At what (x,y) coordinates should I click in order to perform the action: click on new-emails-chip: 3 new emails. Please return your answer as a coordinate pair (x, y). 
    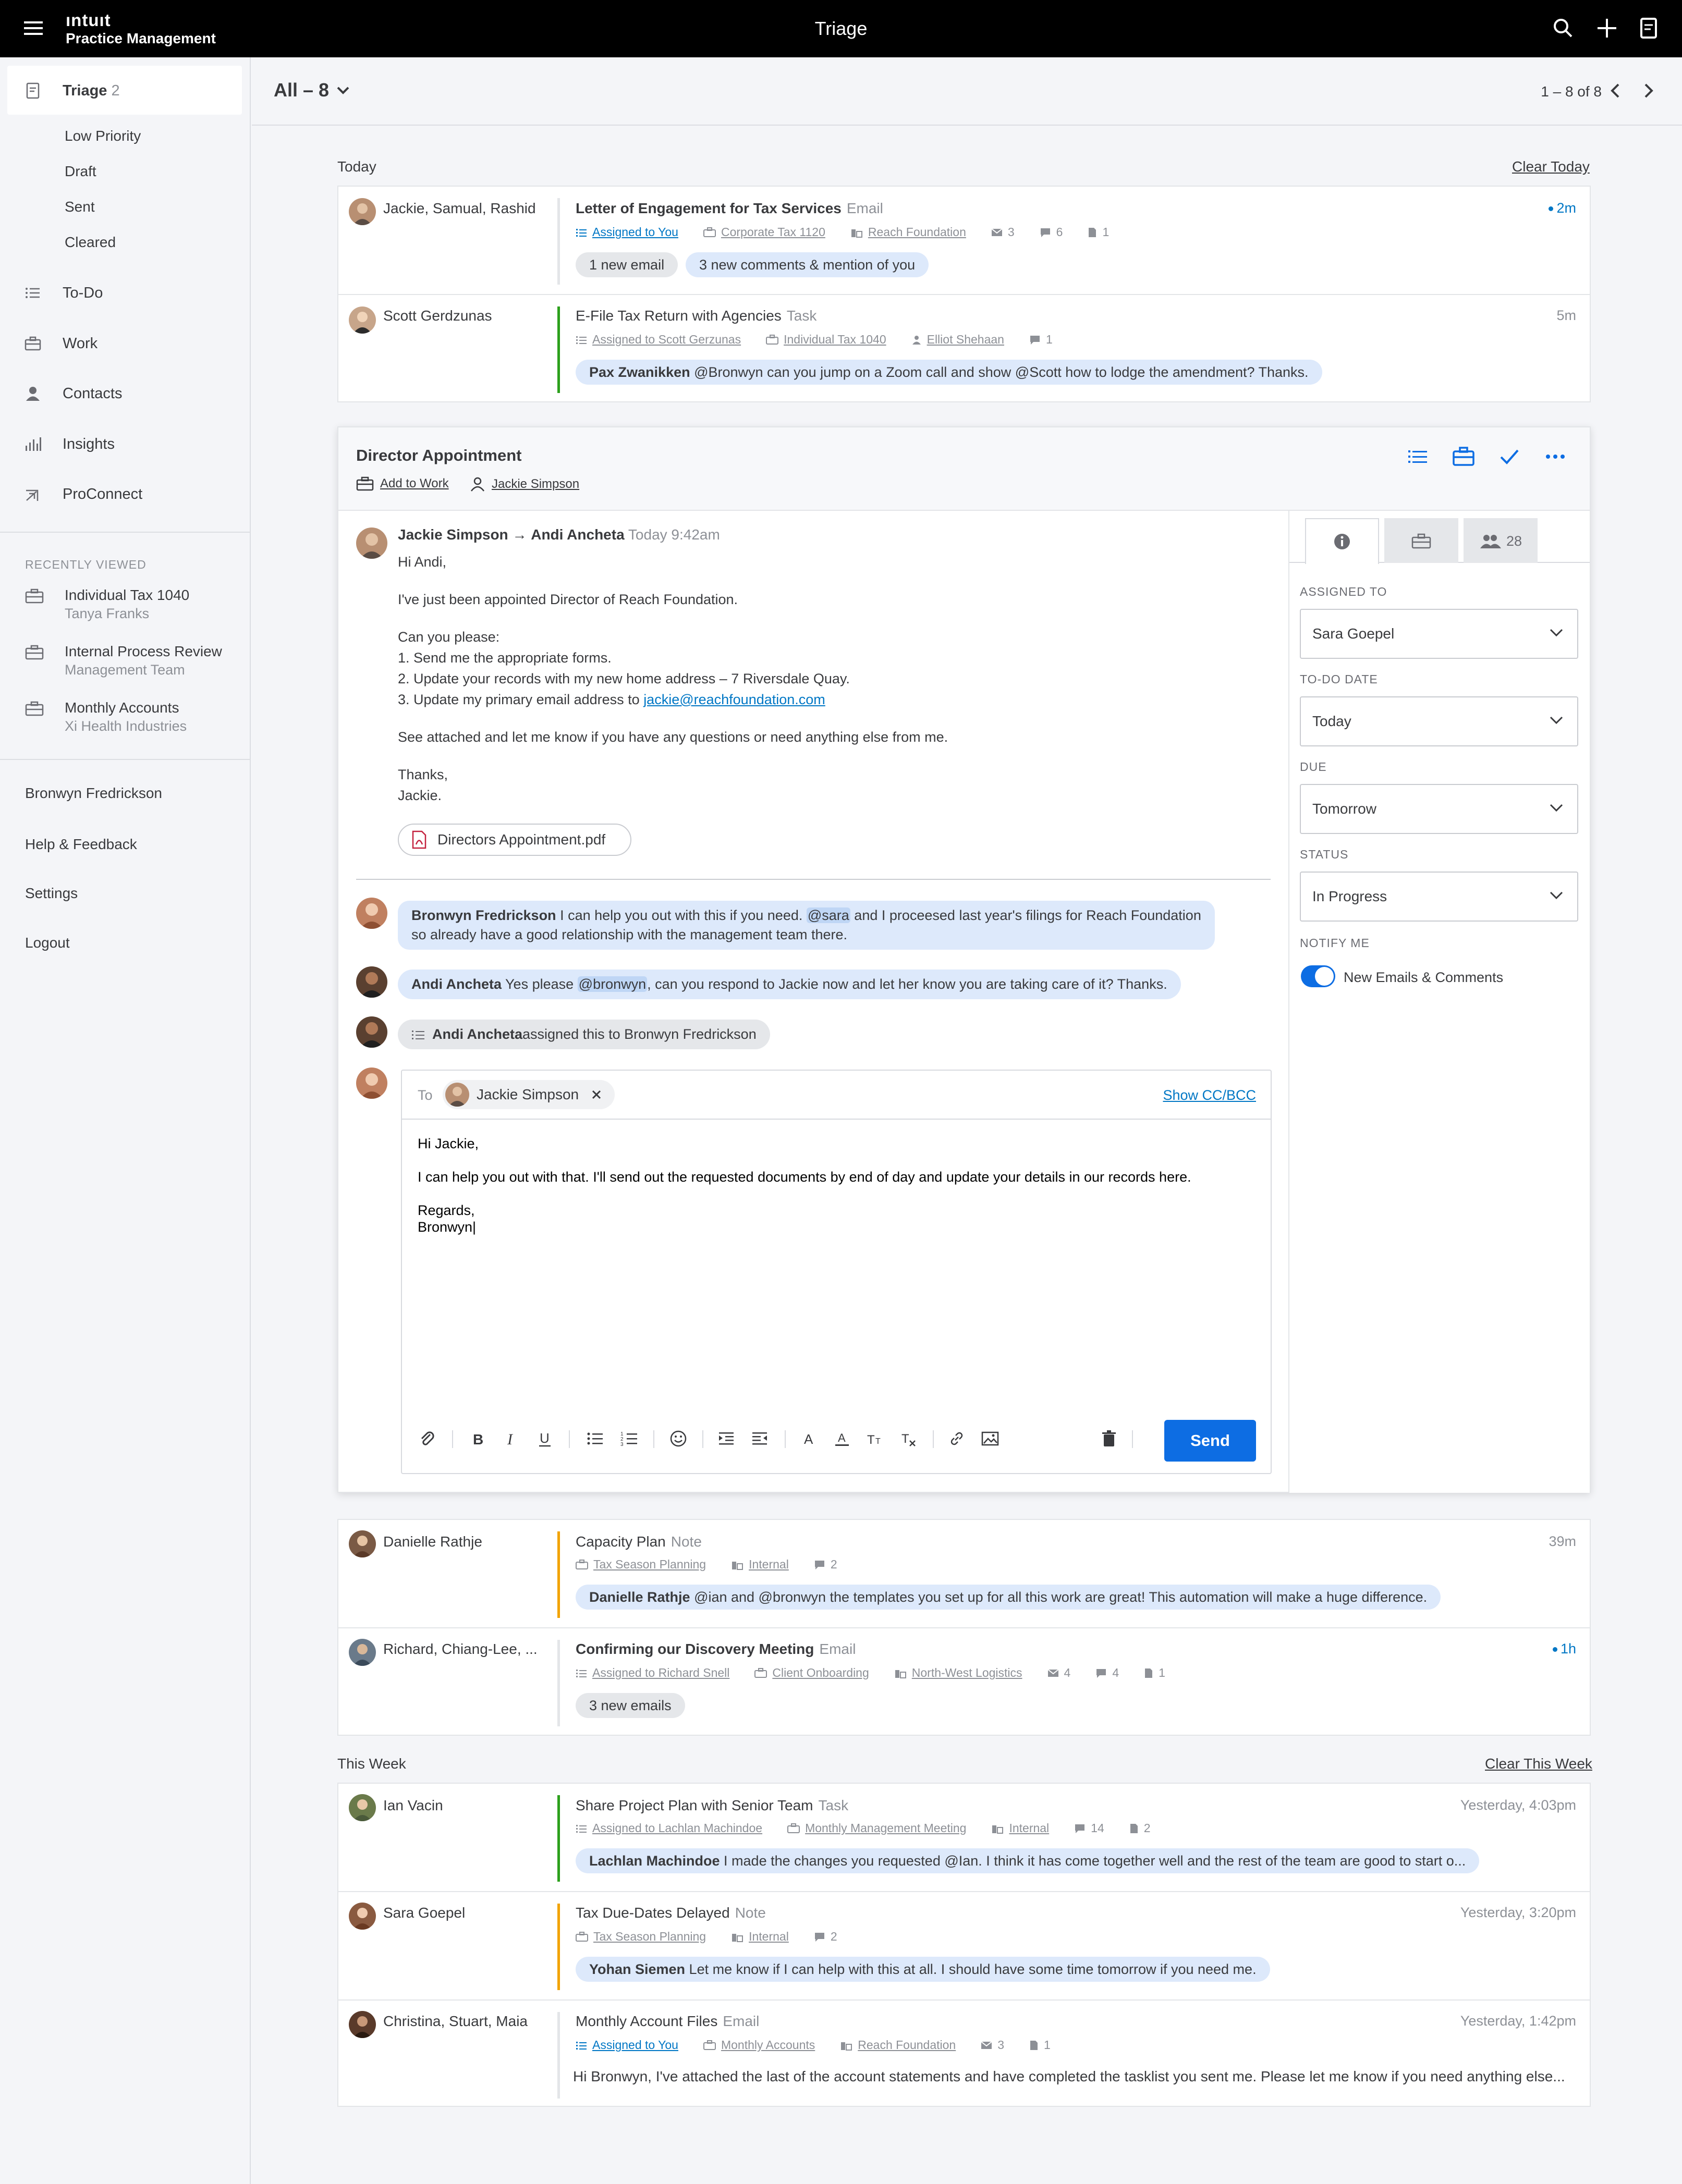
    Looking at the image, I should click on (630, 1705).